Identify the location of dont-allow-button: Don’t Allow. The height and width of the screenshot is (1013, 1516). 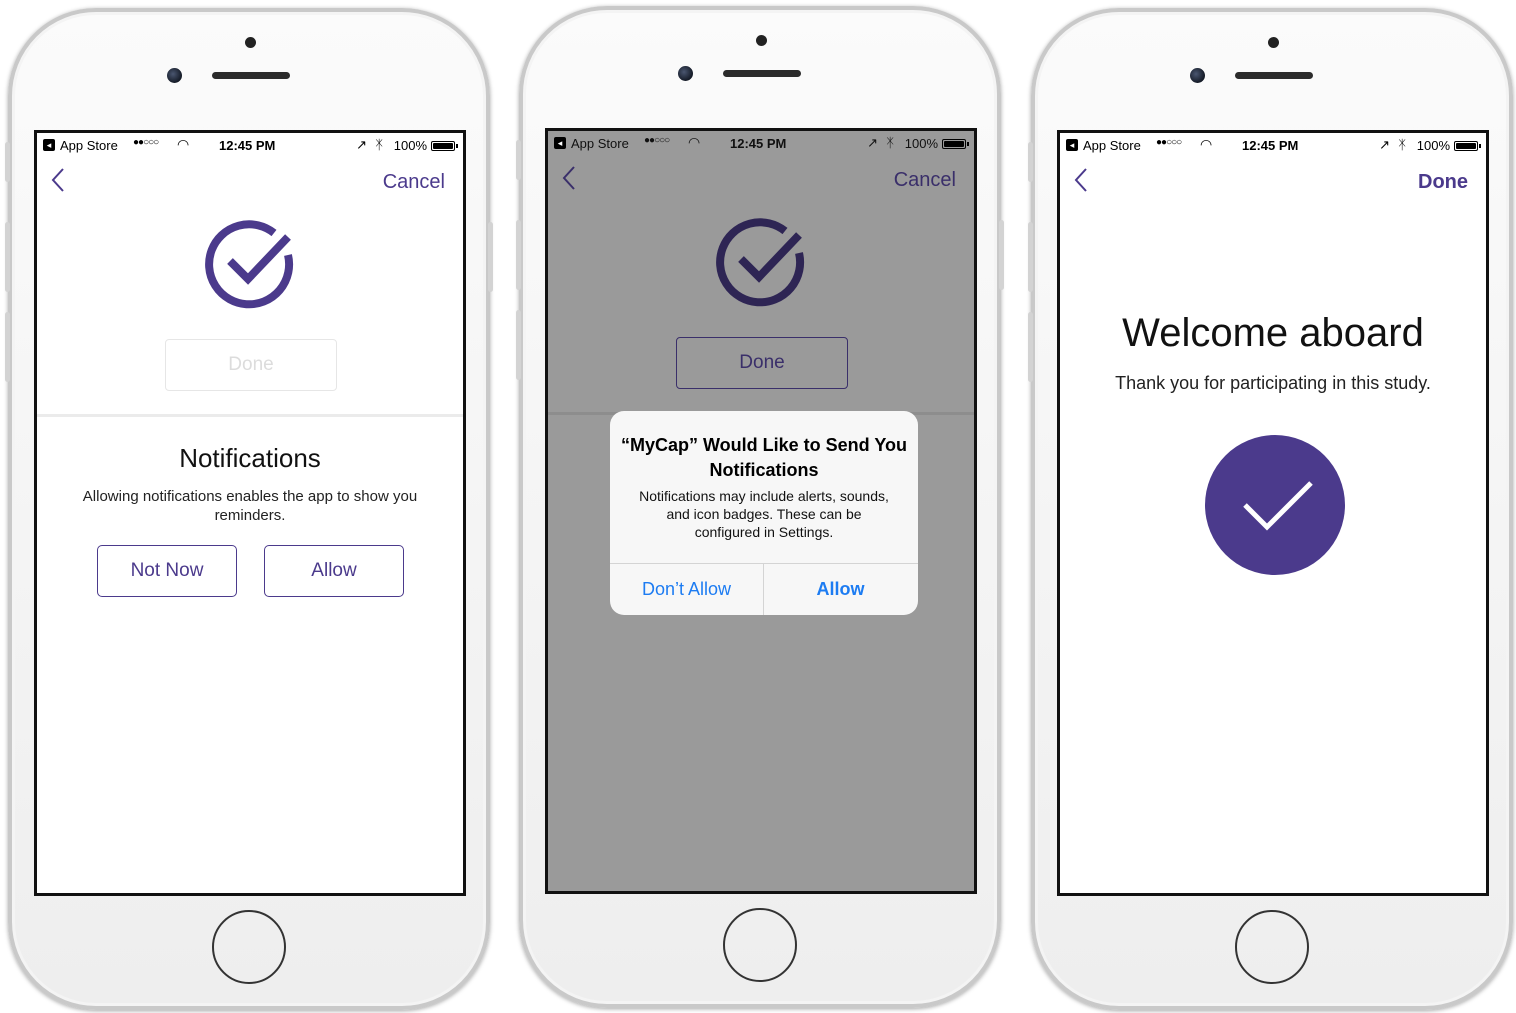
(686, 589).